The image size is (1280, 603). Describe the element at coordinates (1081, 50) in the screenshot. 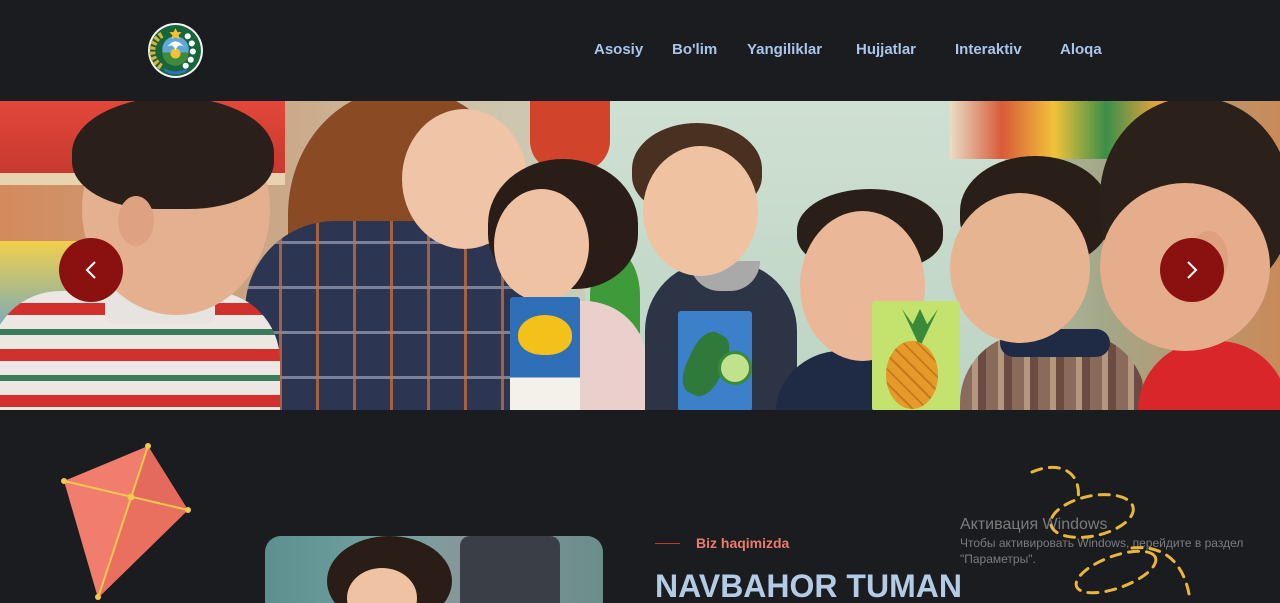

I see `nav-item-aloqa: Aloqa` at that location.